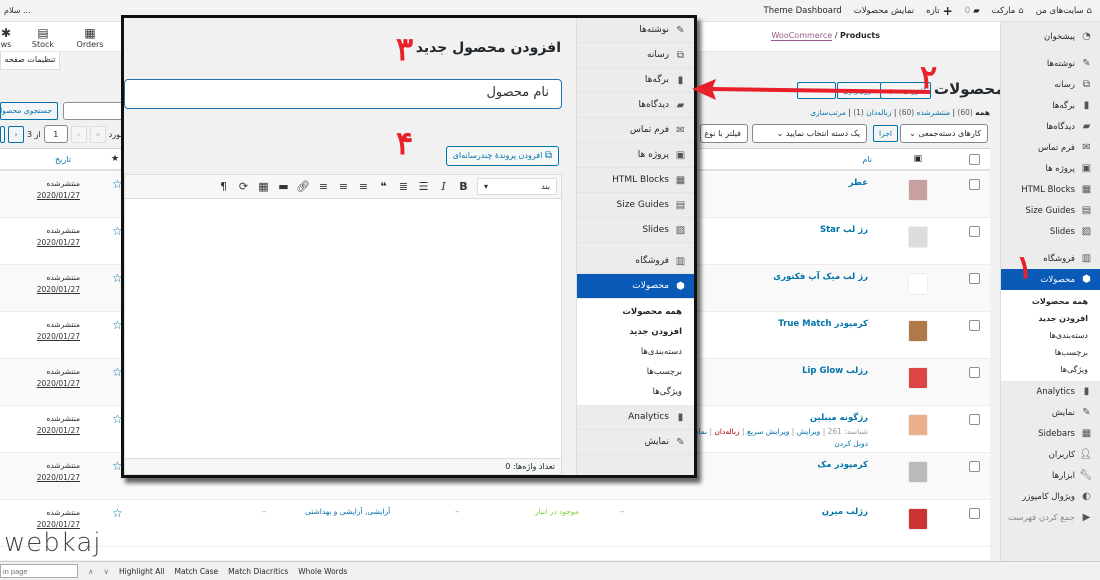  Describe the element at coordinates (939, 11) in the screenshot. I see `new-content-link: + تازه` at that location.